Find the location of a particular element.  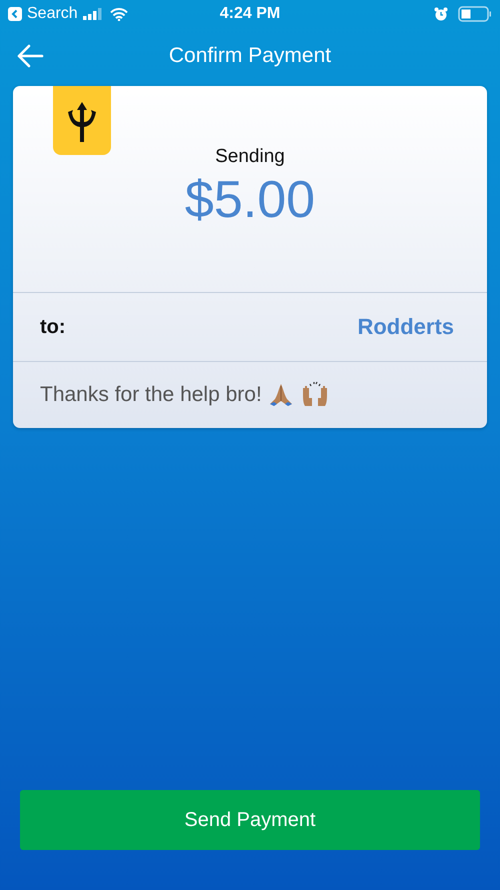

recipient-name: Rodderts is located at coordinates (405, 327).